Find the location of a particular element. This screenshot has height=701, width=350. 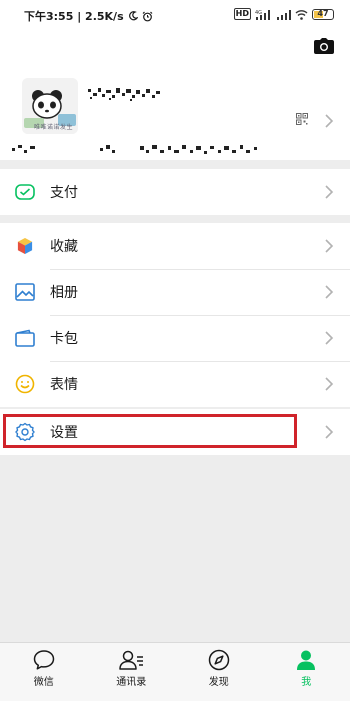

cube-icon is located at coordinates (25, 246).